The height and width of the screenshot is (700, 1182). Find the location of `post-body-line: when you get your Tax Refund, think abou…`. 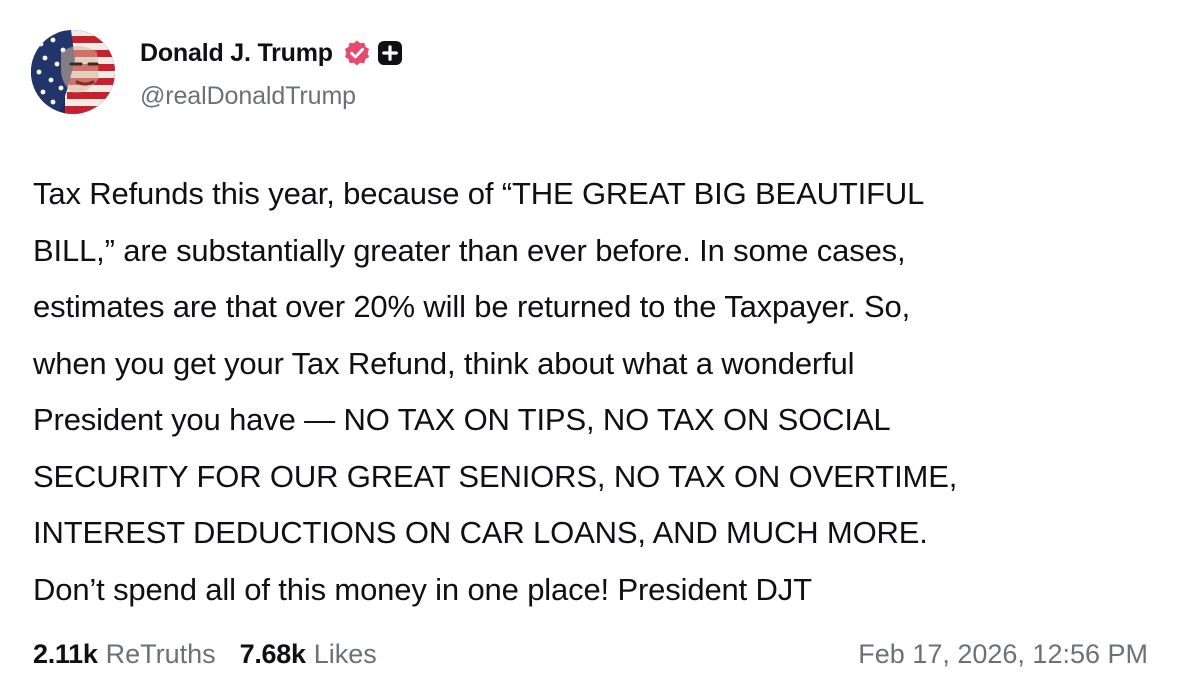

post-body-line: when you get your Tax Refund, think abou… is located at coordinates (444, 363).